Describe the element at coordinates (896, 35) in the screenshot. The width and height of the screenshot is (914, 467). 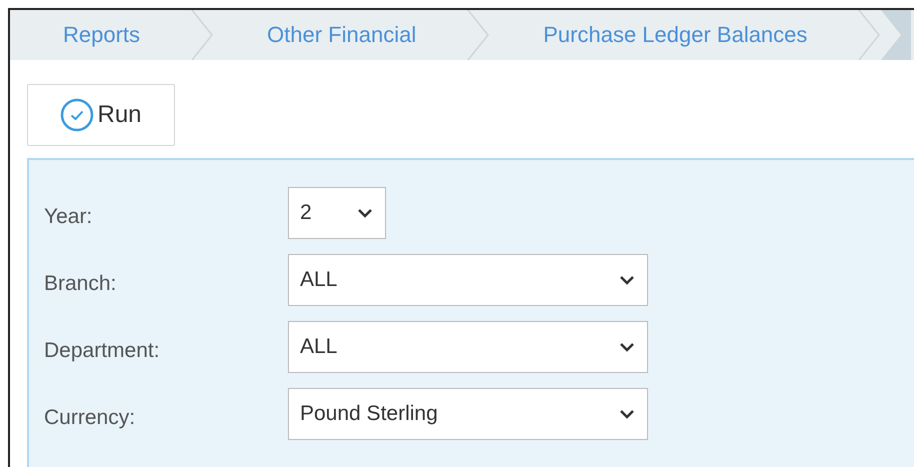
I see `breadcrumb-end-segment` at that location.